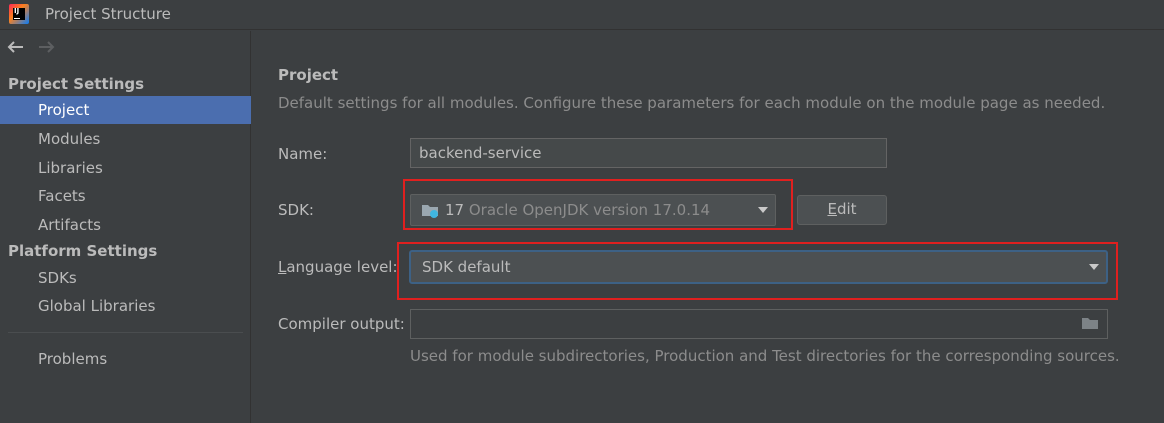 The width and height of the screenshot is (1164, 423). I want to click on title-bar: IJ Project Structure, so click(582, 15).